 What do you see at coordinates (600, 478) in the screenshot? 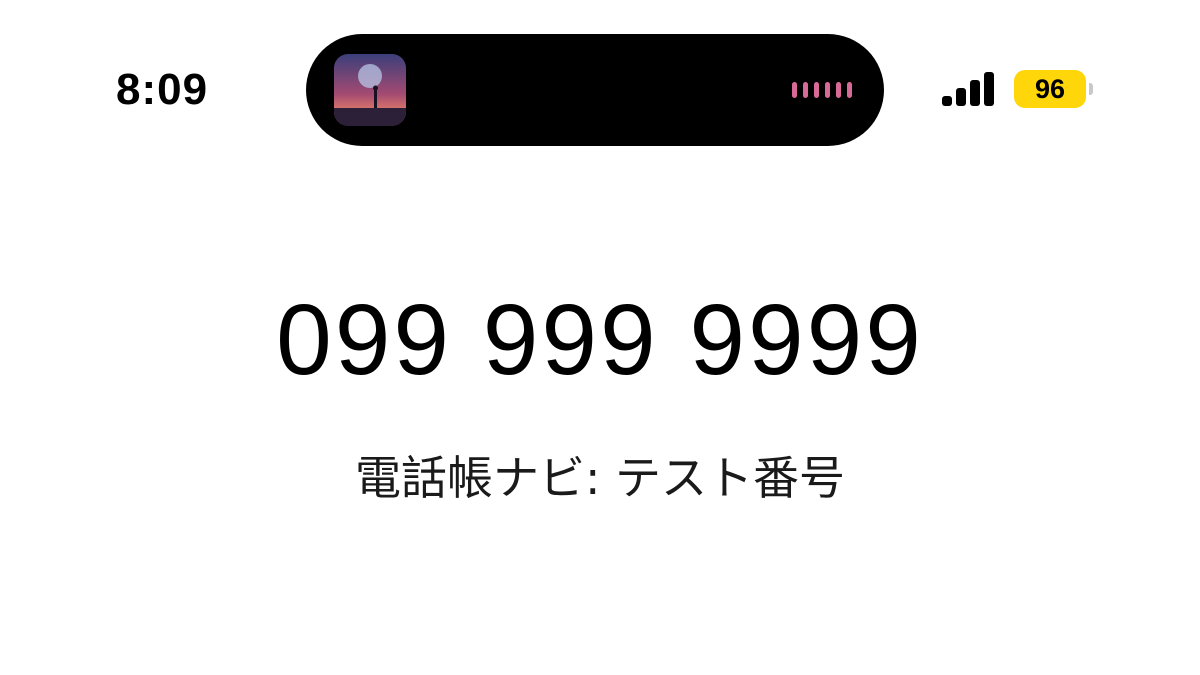
I see `caller-id-label: 電話帳ナビ: テスト番号` at bounding box center [600, 478].